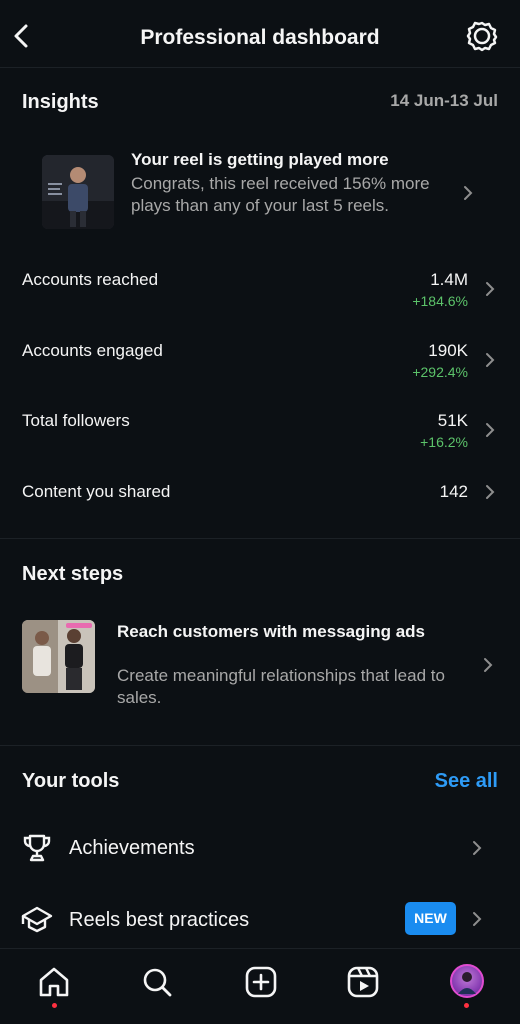 The width and height of the screenshot is (520, 1024). What do you see at coordinates (261, 982) in the screenshot?
I see `create-icon` at bounding box center [261, 982].